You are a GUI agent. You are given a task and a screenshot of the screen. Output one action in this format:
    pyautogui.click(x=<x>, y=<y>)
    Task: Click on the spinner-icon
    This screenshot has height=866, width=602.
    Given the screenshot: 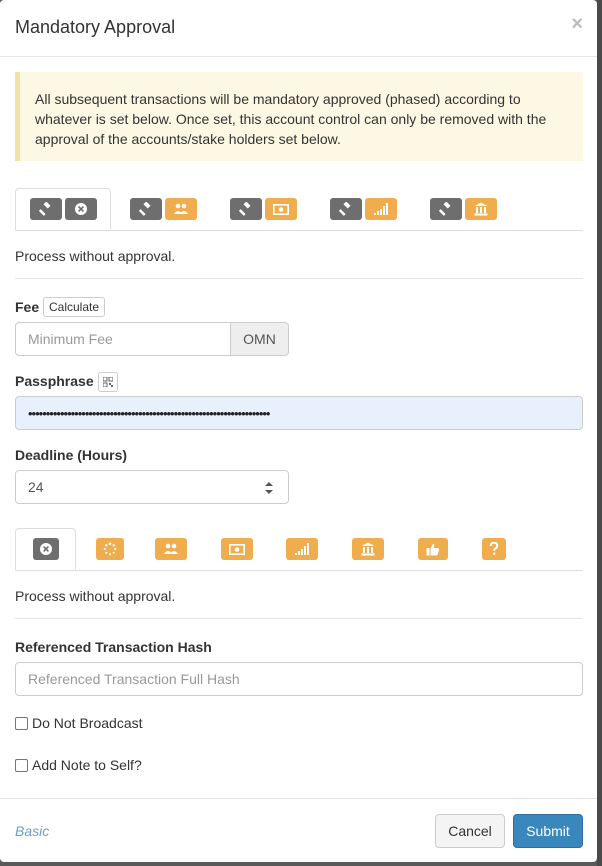 What is the action you would take?
    pyautogui.click(x=109, y=549)
    